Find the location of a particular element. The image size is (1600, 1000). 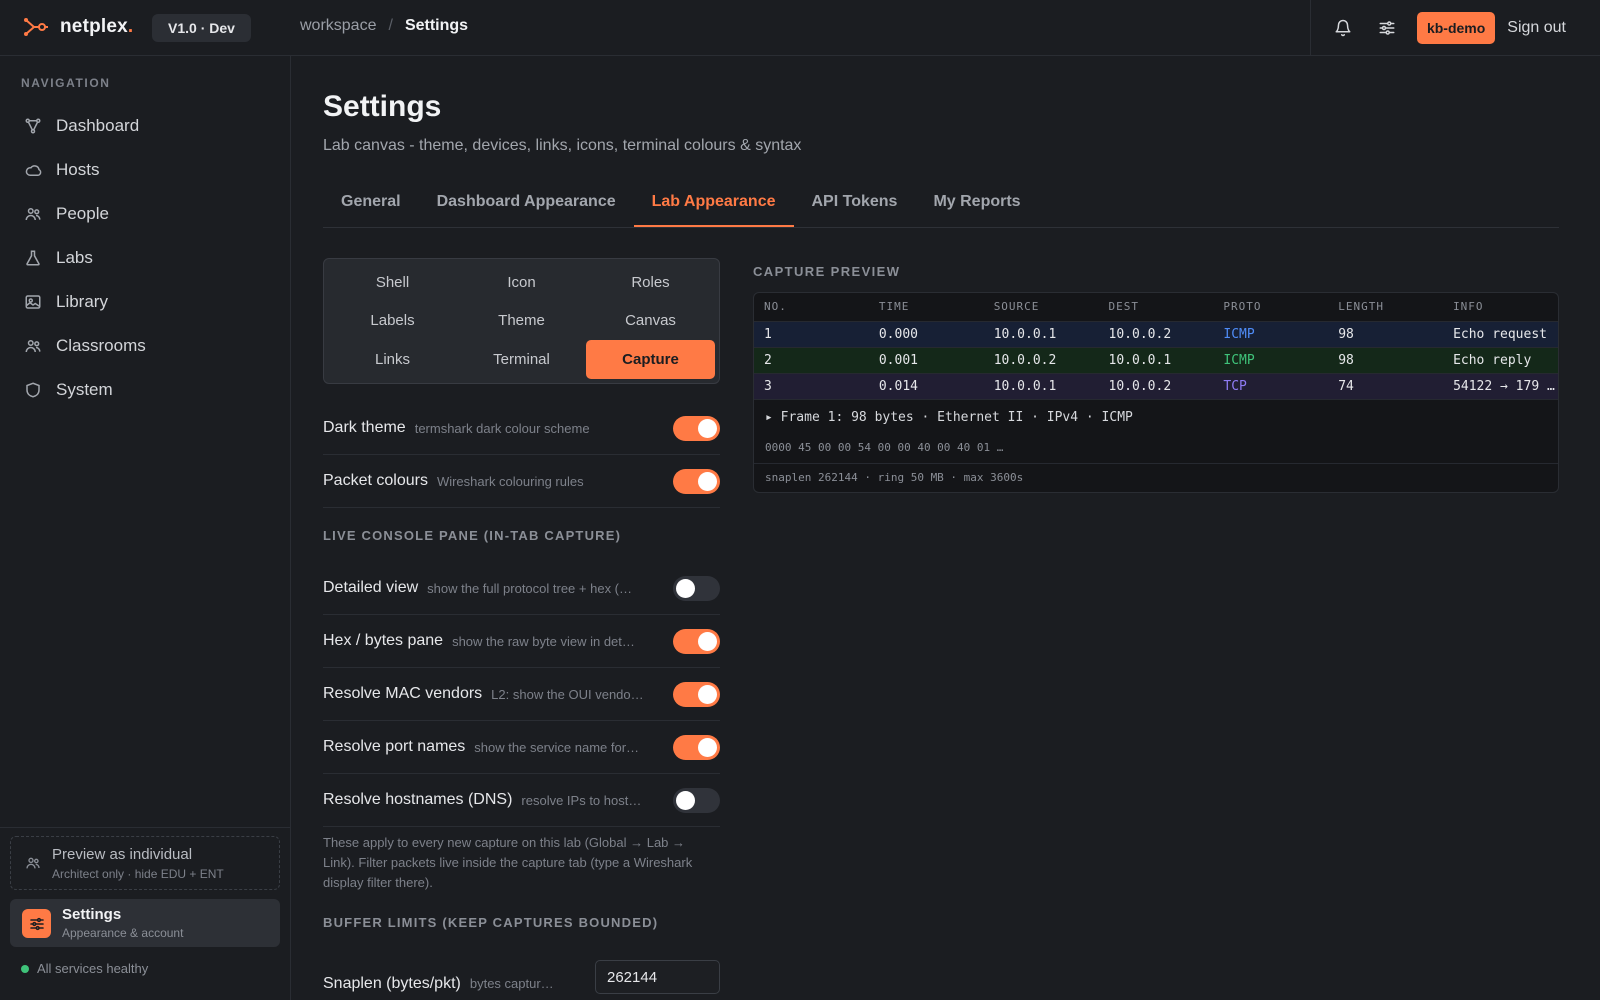

table-cell: 1 is located at coordinates (811, 334).